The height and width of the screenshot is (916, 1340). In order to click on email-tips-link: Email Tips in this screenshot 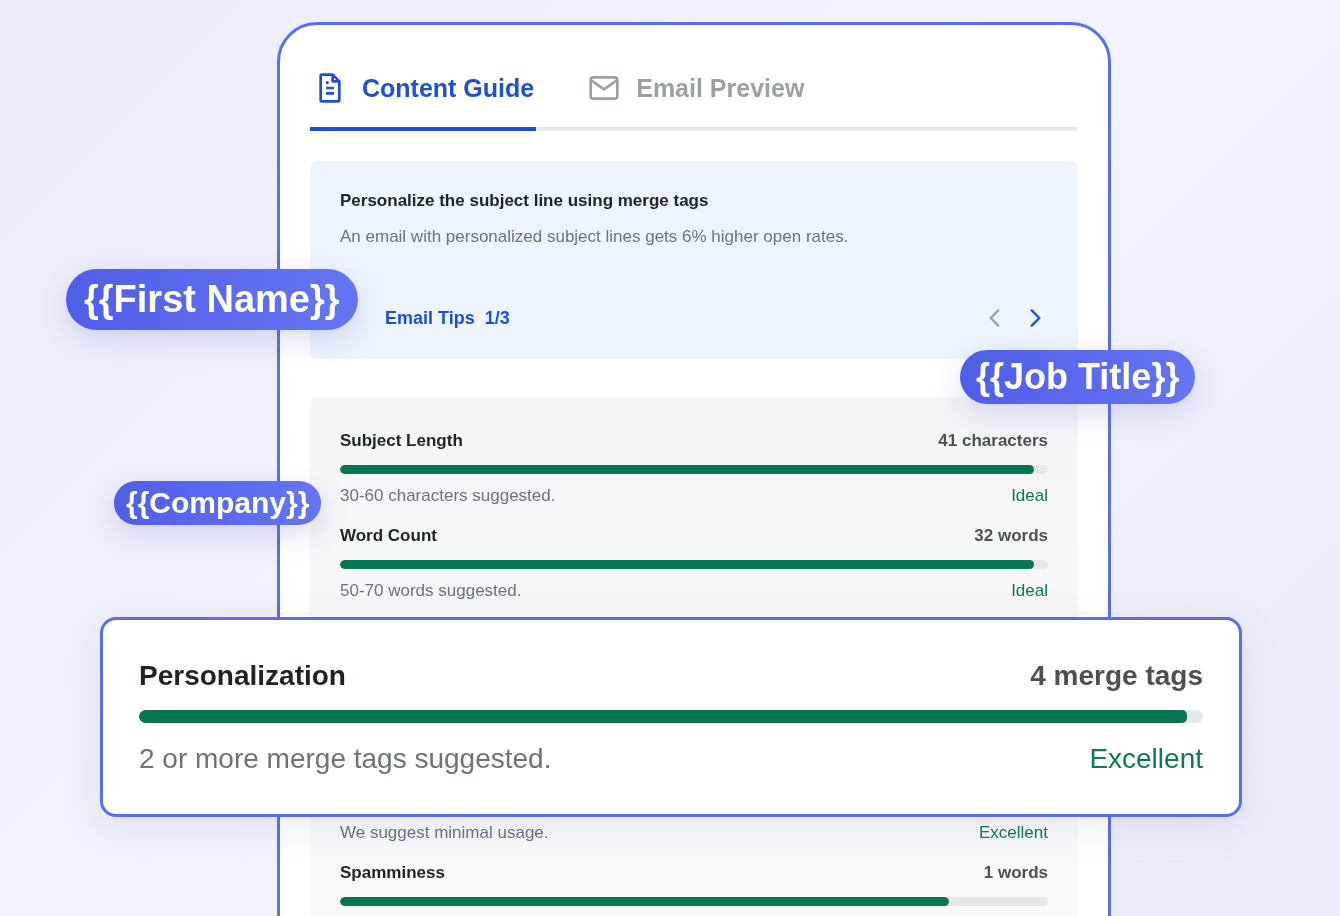, I will do `click(430, 318)`.